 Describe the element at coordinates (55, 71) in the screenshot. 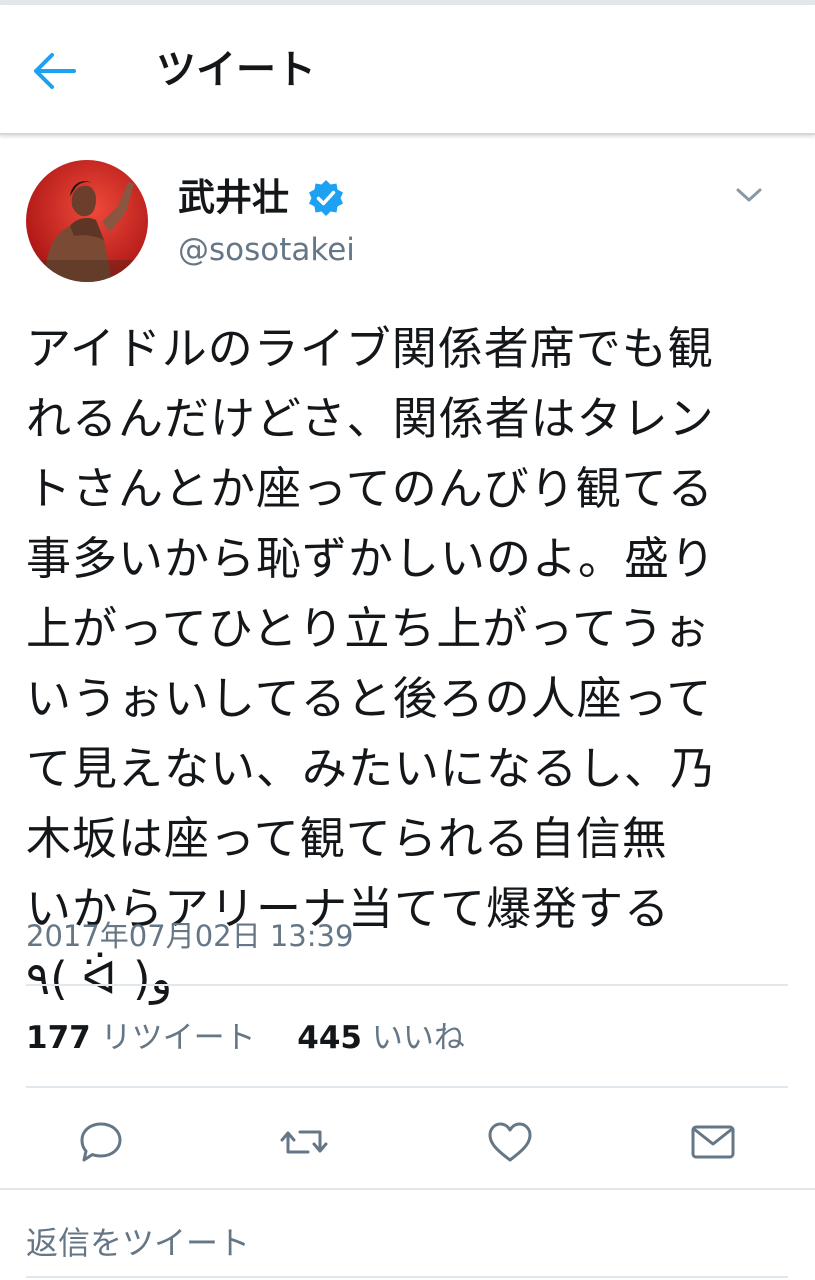

I see `back-arrow-icon` at that location.